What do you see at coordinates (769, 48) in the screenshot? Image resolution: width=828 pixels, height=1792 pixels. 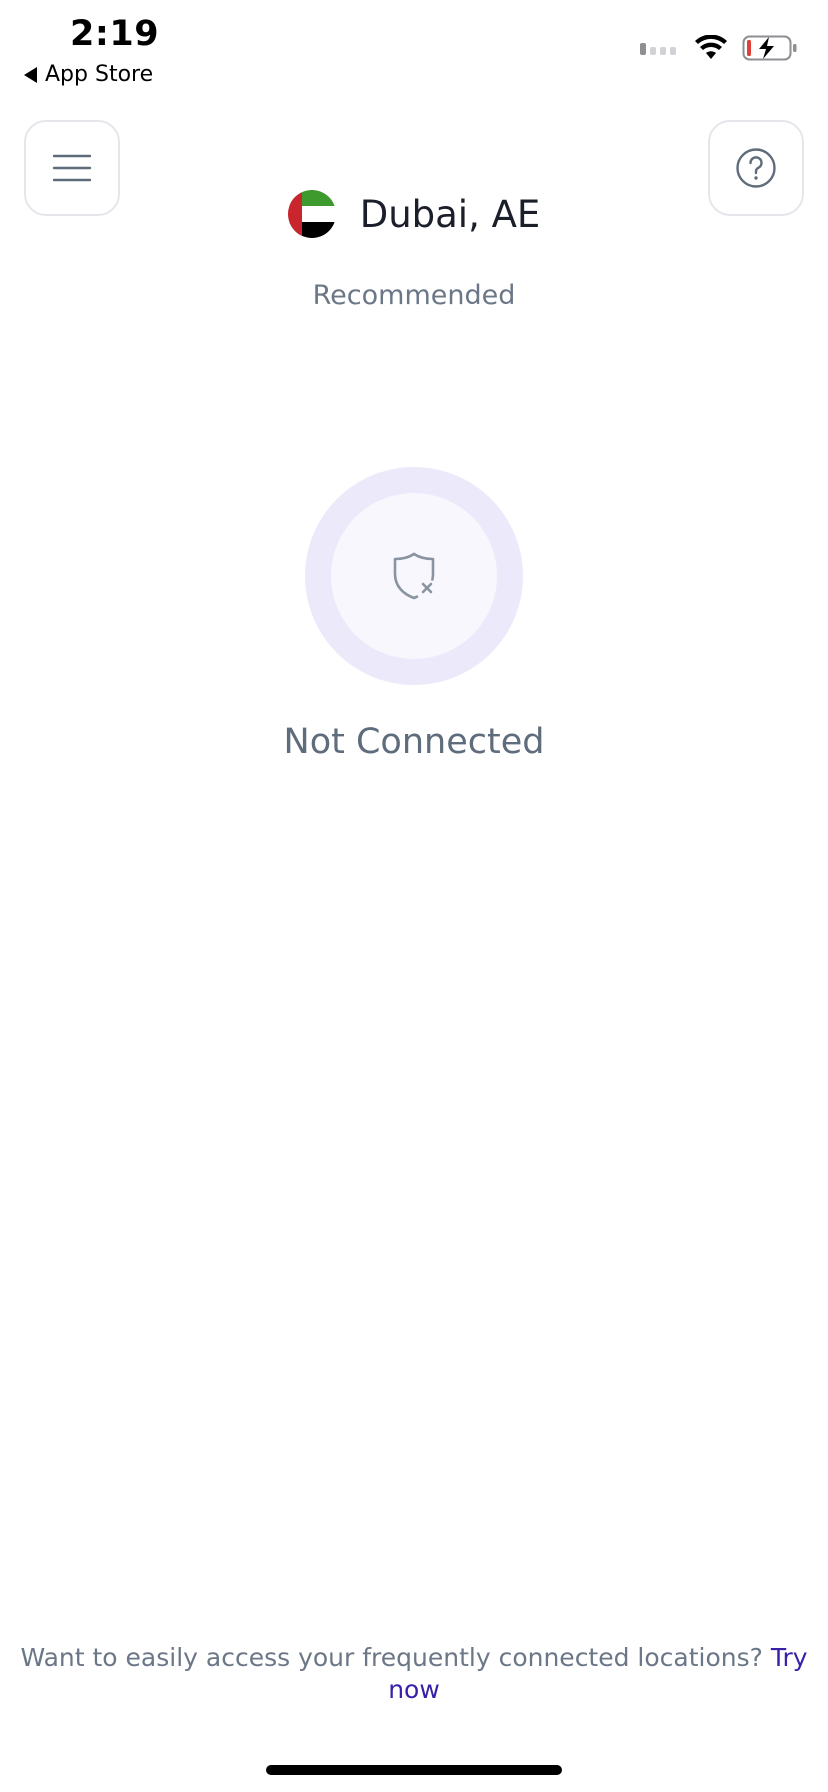 I see `battery-charging-icon` at bounding box center [769, 48].